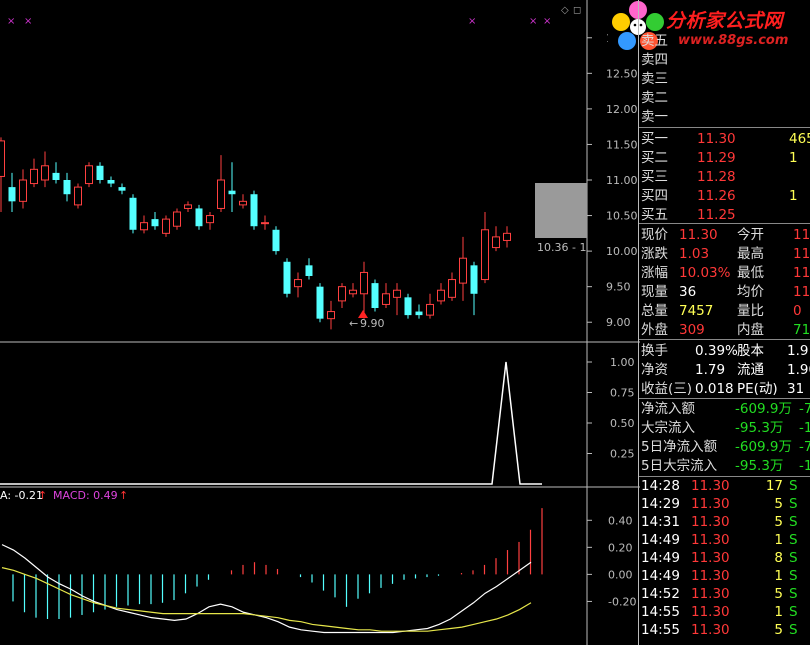 The width and height of the screenshot is (810, 645). Describe the element at coordinates (793, 558) in the screenshot. I see `tick-side: S` at that location.